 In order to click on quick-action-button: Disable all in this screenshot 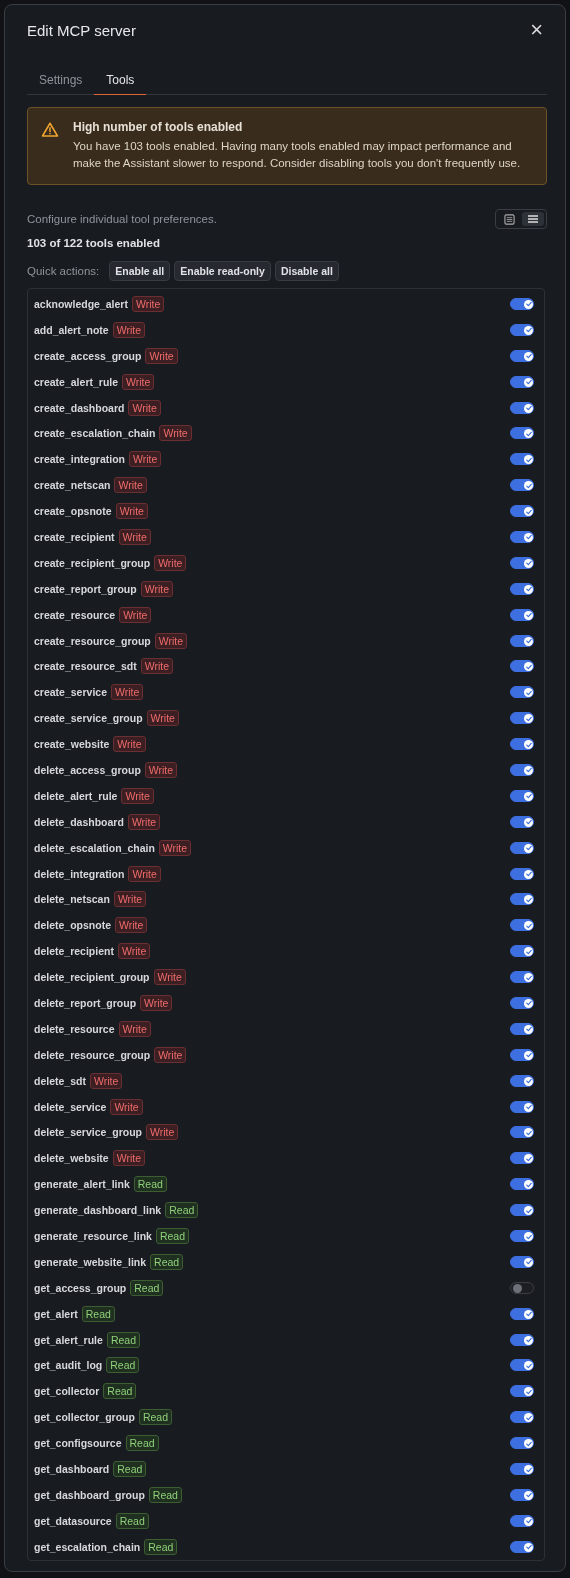, I will do `click(306, 271)`.